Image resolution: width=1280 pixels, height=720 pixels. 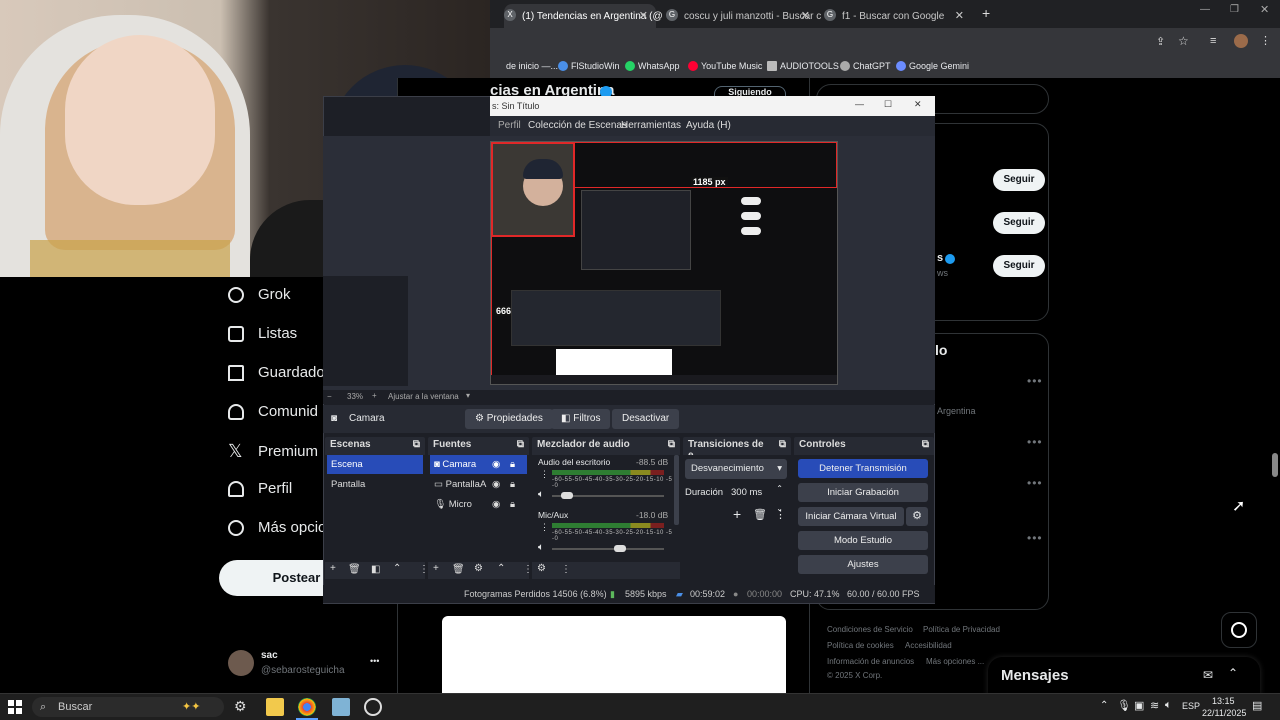 I want to click on menu-herramientas: Herramientas, so click(x=651, y=125).